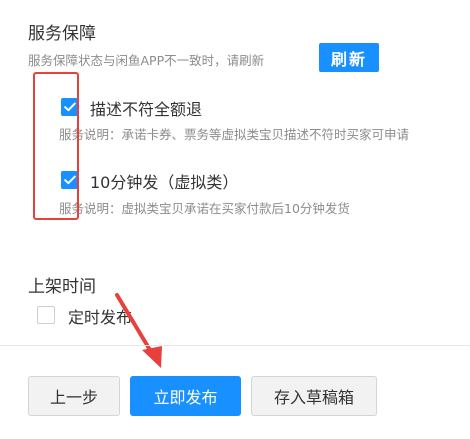 Image resolution: width=470 pixels, height=439 pixels. I want to click on service-notice-text: 服务保障状态与闲鱼APP不一致时，请刷新, so click(146, 60).